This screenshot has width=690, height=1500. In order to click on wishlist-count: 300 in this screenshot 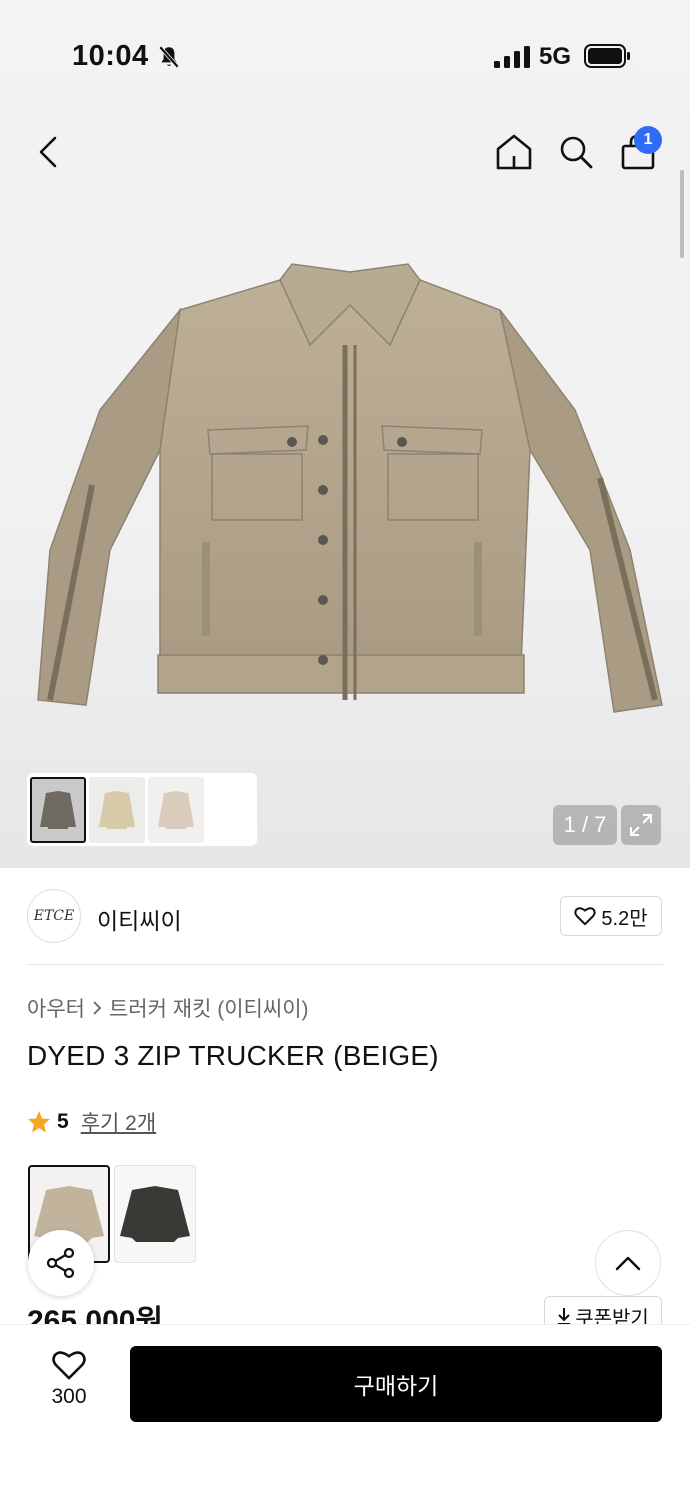, I will do `click(69, 1396)`.